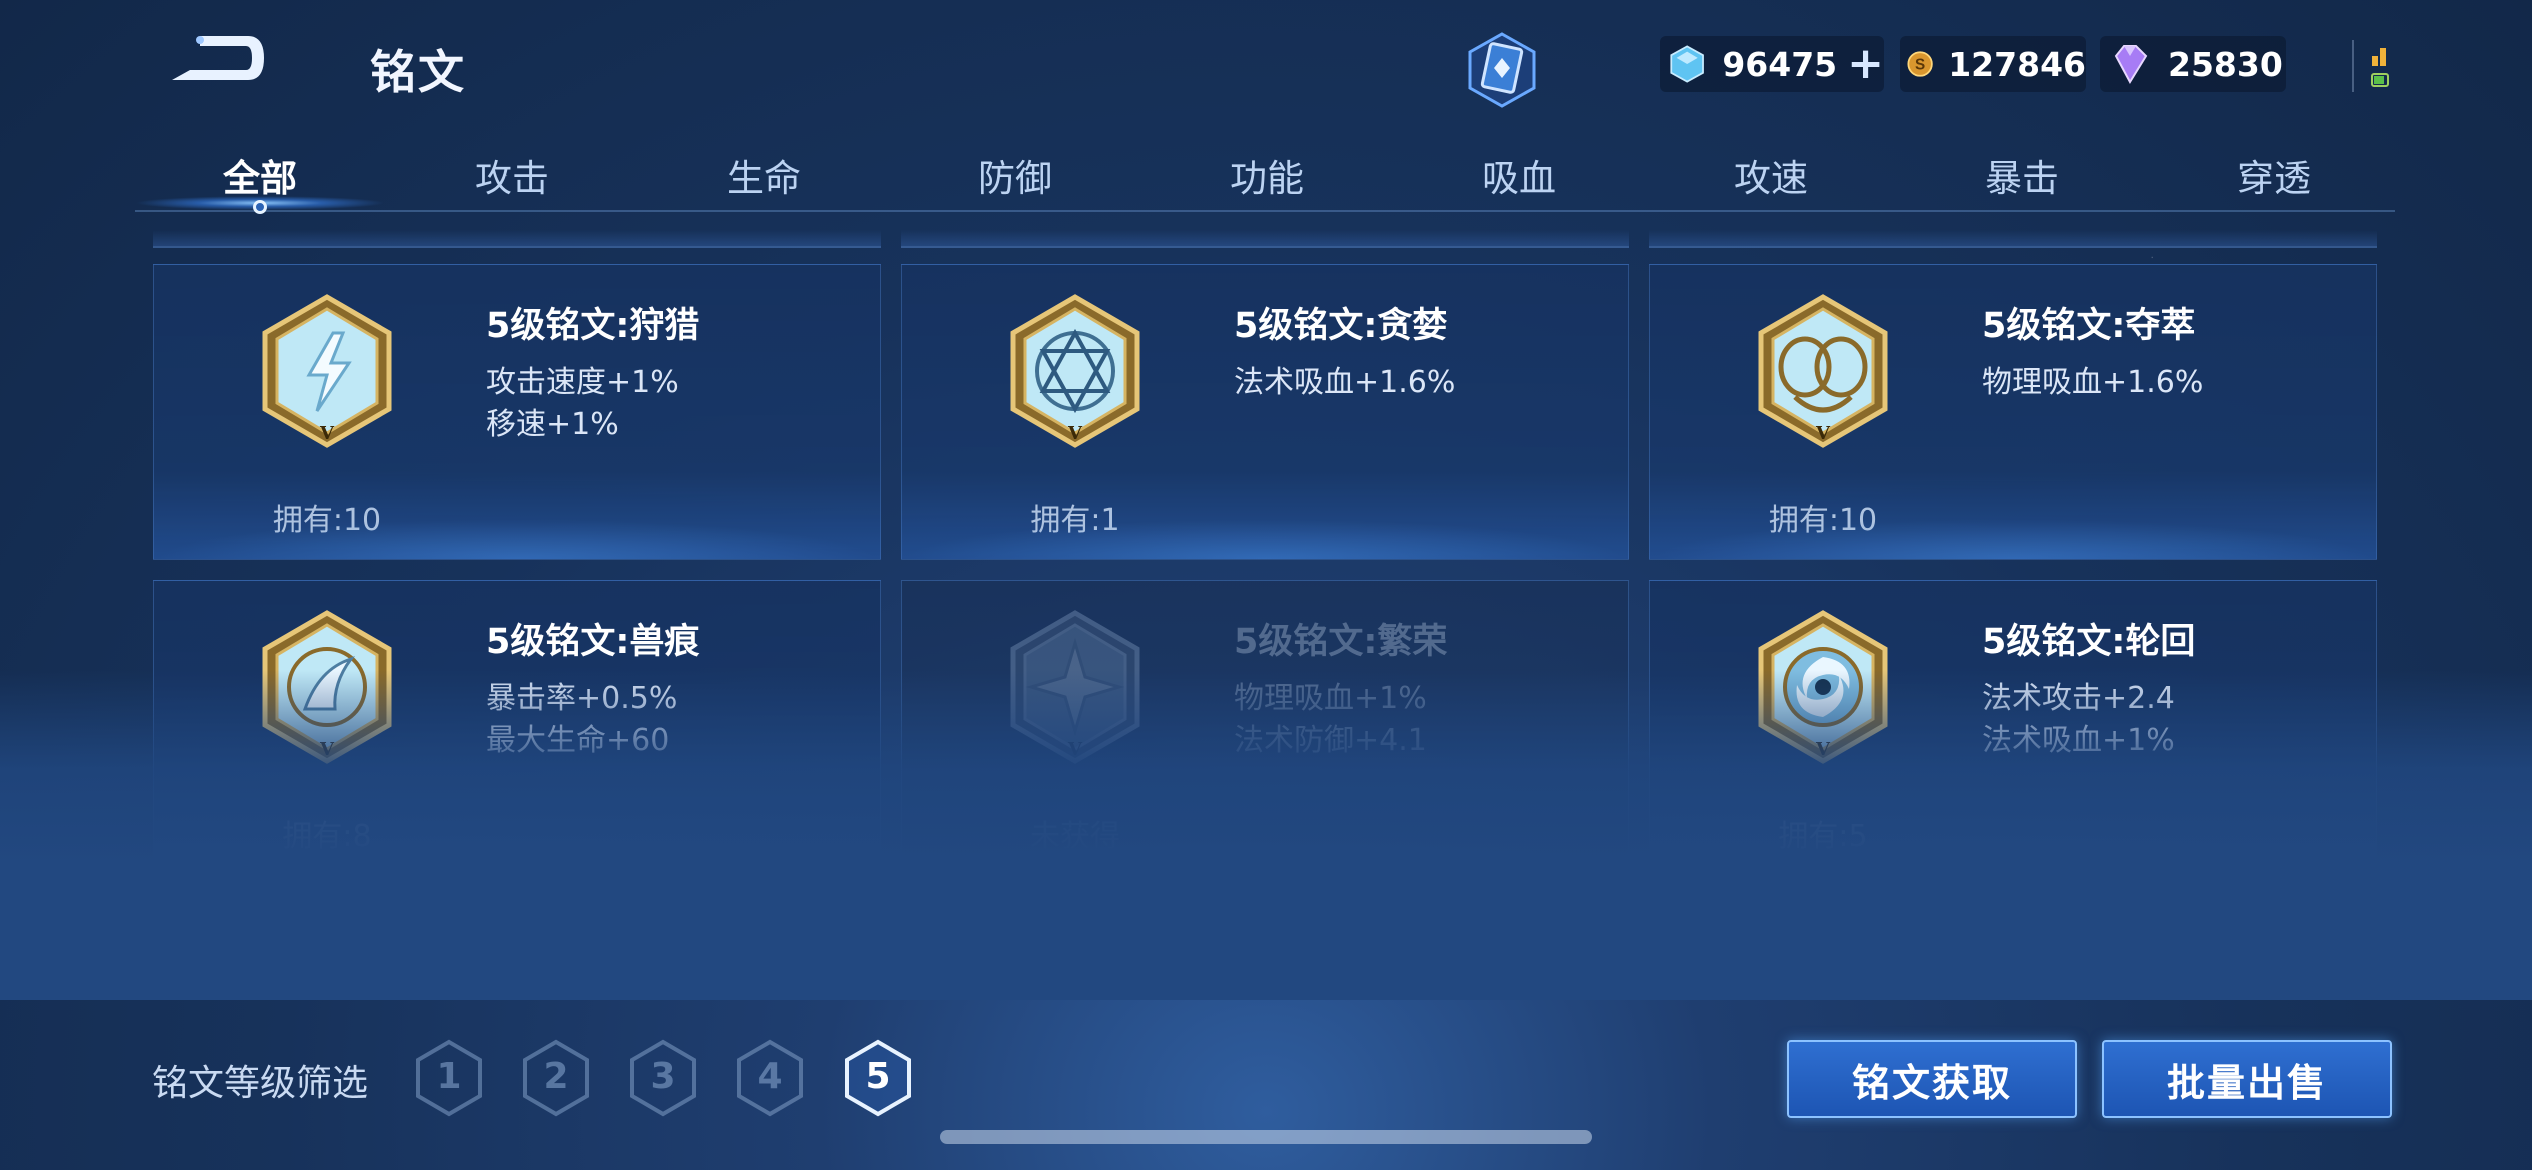 Image resolution: width=2532 pixels, height=1170 pixels. Describe the element at coordinates (260, 207) in the screenshot. I see `active-tab-indicator` at that location.